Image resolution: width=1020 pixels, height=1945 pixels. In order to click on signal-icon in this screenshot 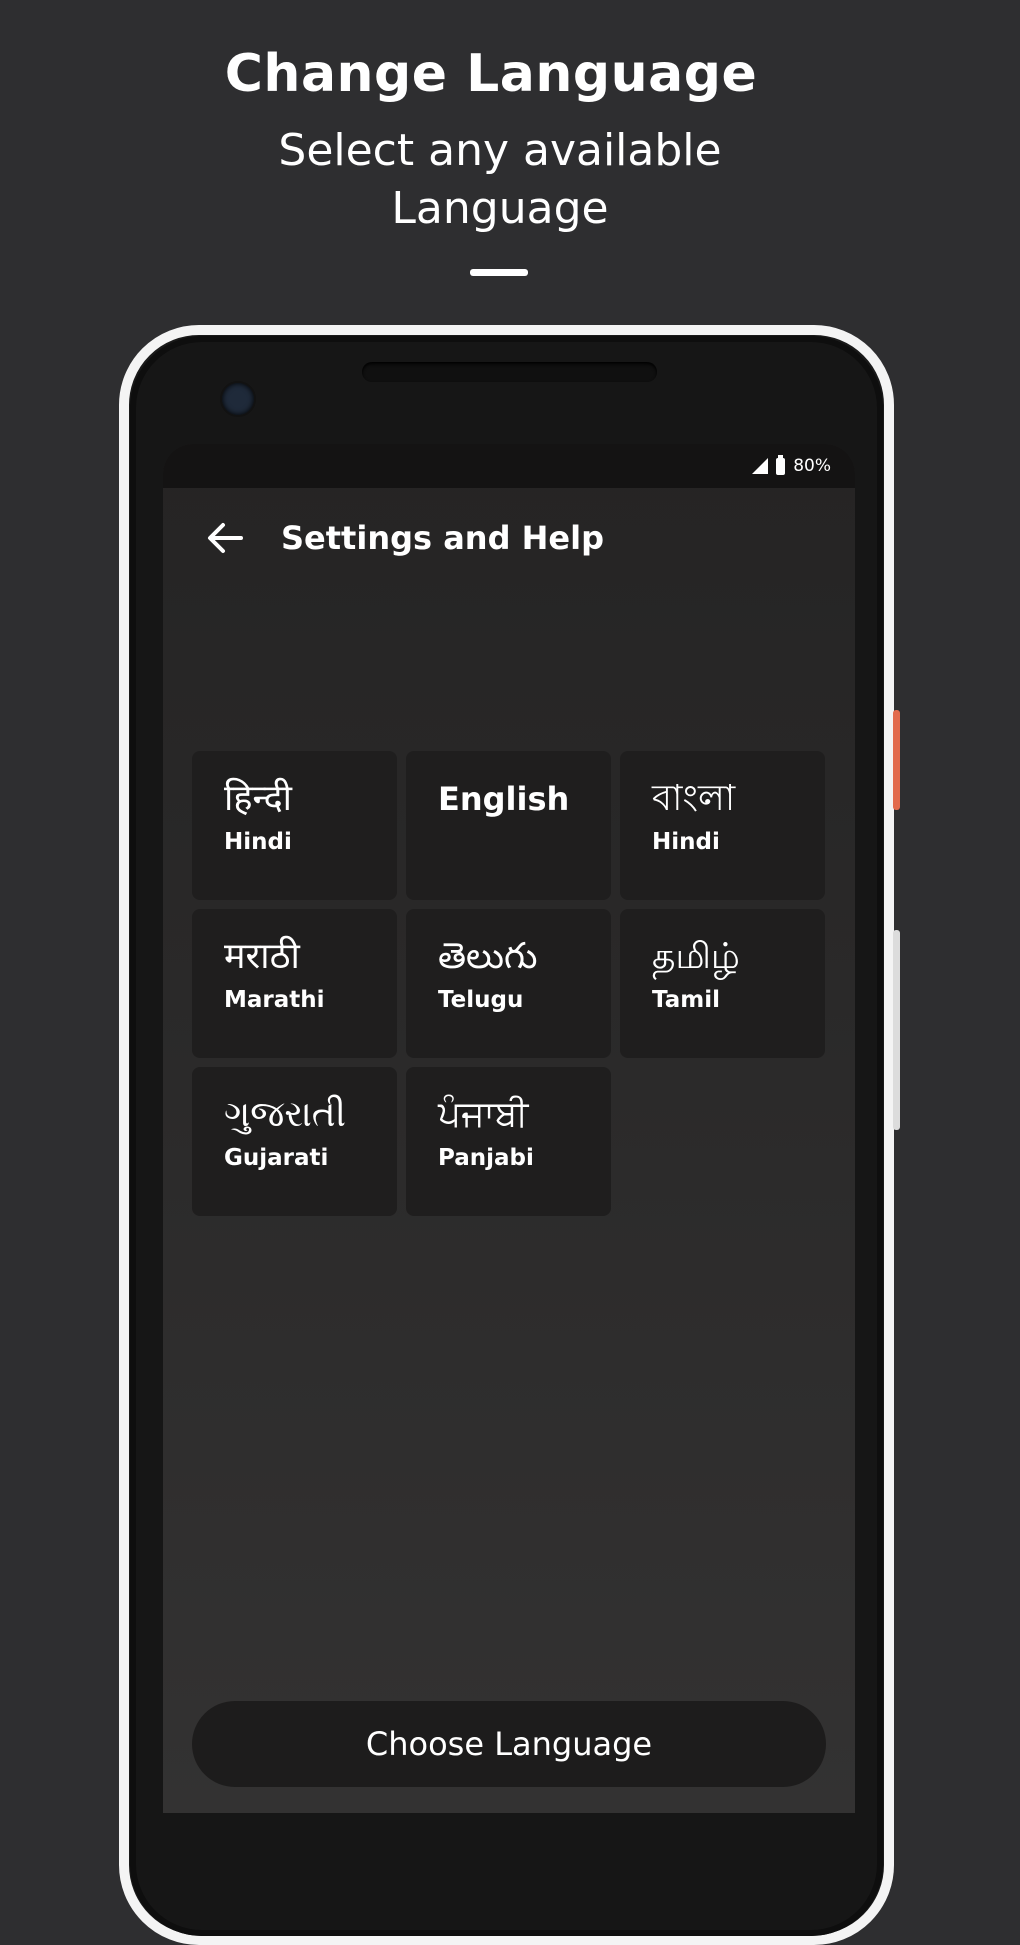, I will do `click(760, 466)`.